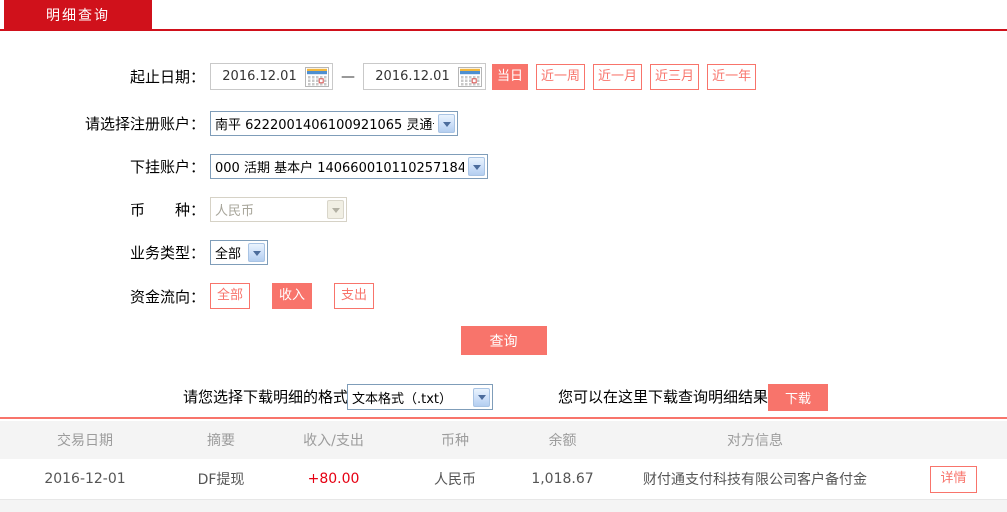  I want to click on sub-account-select: 000 活期 基本户 1406600101102571848, so click(349, 166).